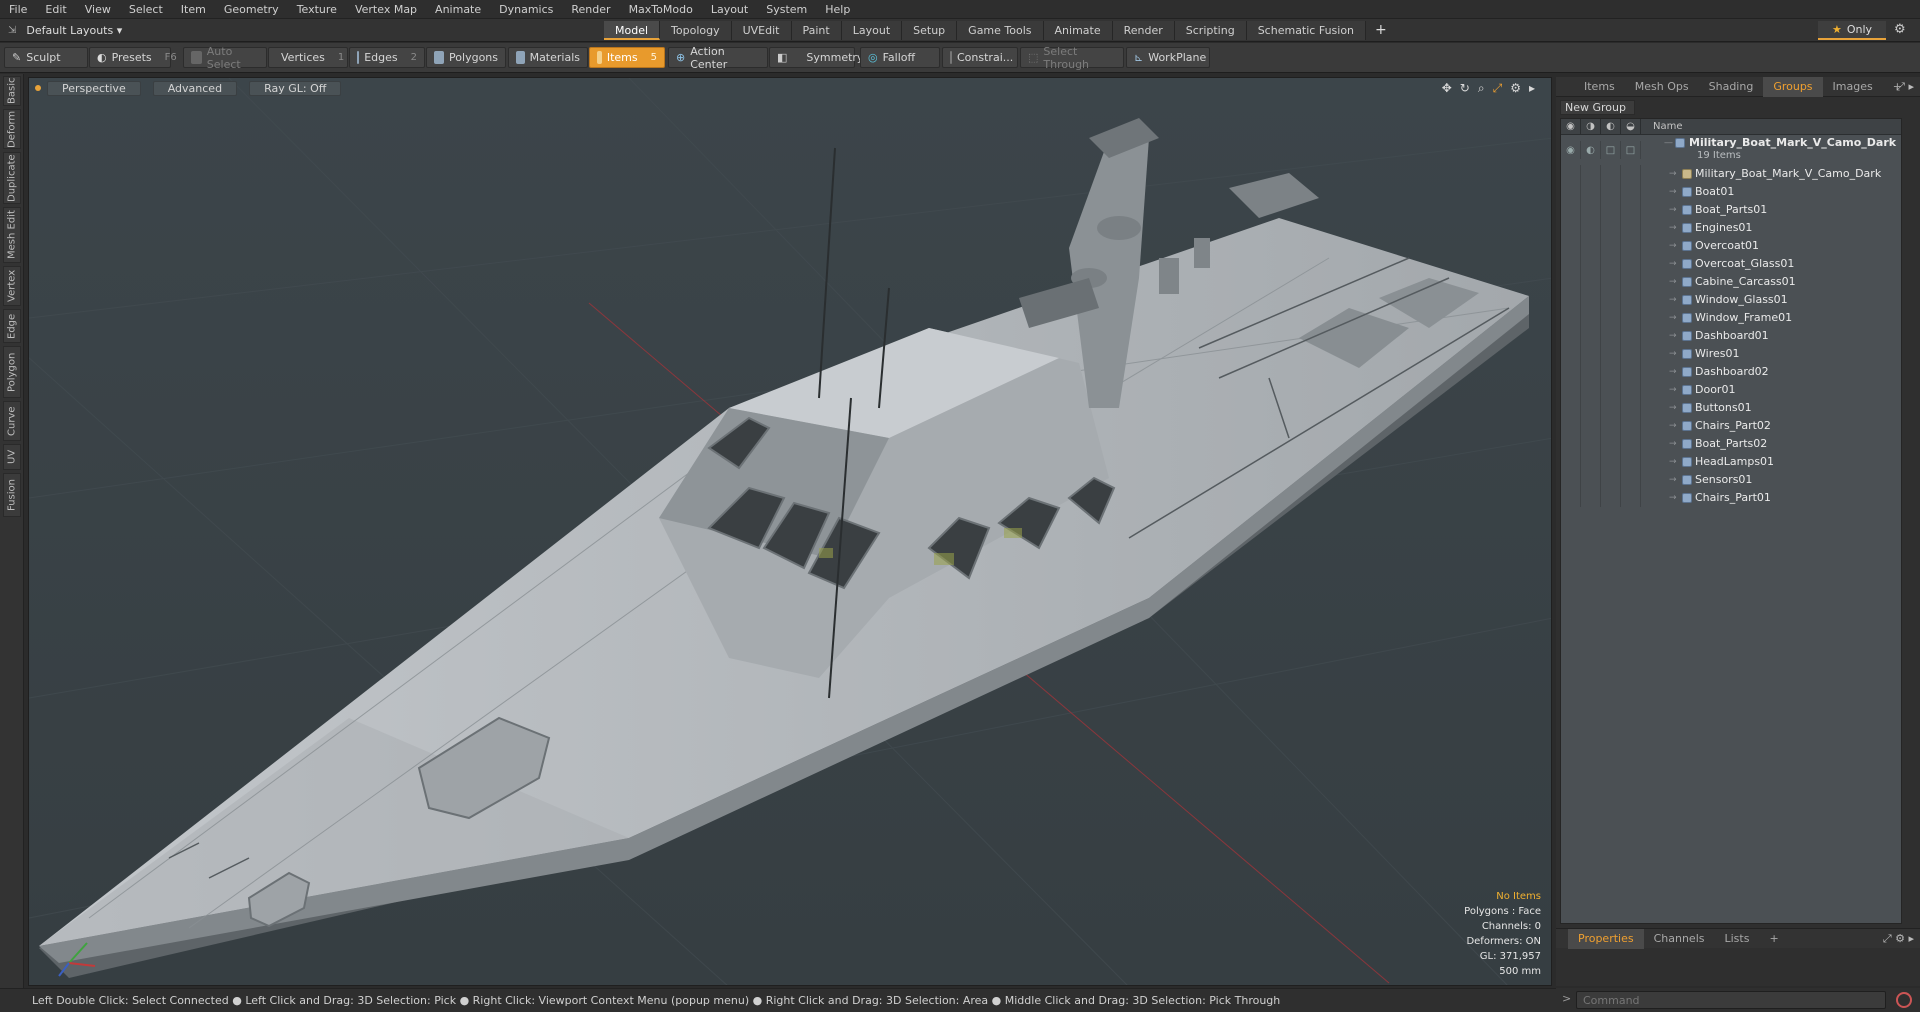 The width and height of the screenshot is (1920, 1012). What do you see at coordinates (632, 30) in the screenshot?
I see `tab-model: Model` at bounding box center [632, 30].